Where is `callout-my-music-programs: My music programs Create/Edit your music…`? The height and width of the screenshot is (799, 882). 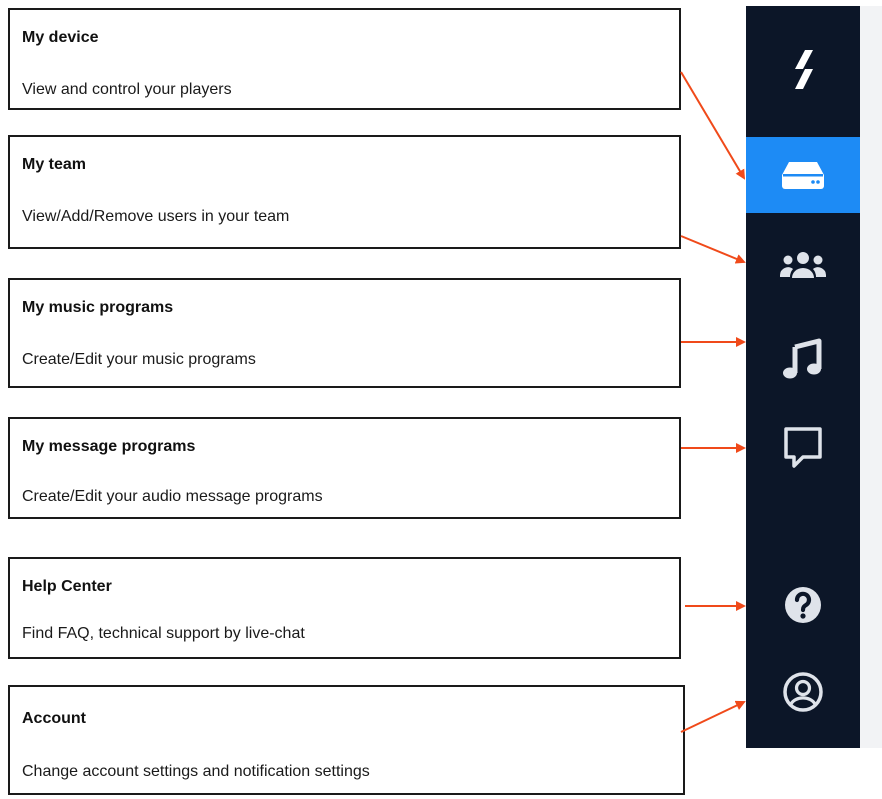
callout-my-music-programs: My music programs Create/Edit your music… is located at coordinates (344, 333).